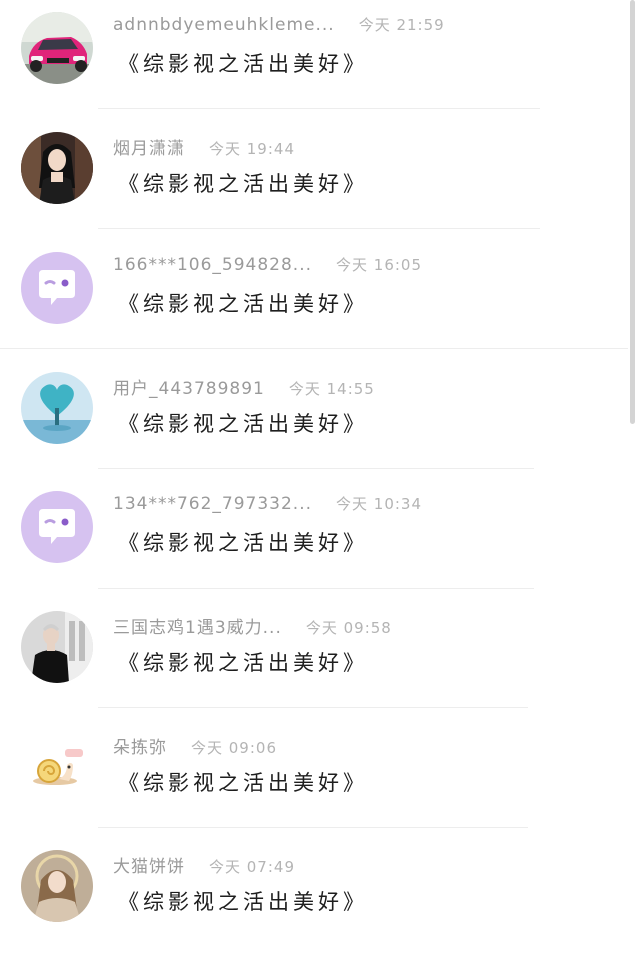 Image resolution: width=640 pixels, height=969 pixels. Describe the element at coordinates (57, 886) in the screenshot. I see `angel-portrait-avatar` at that location.